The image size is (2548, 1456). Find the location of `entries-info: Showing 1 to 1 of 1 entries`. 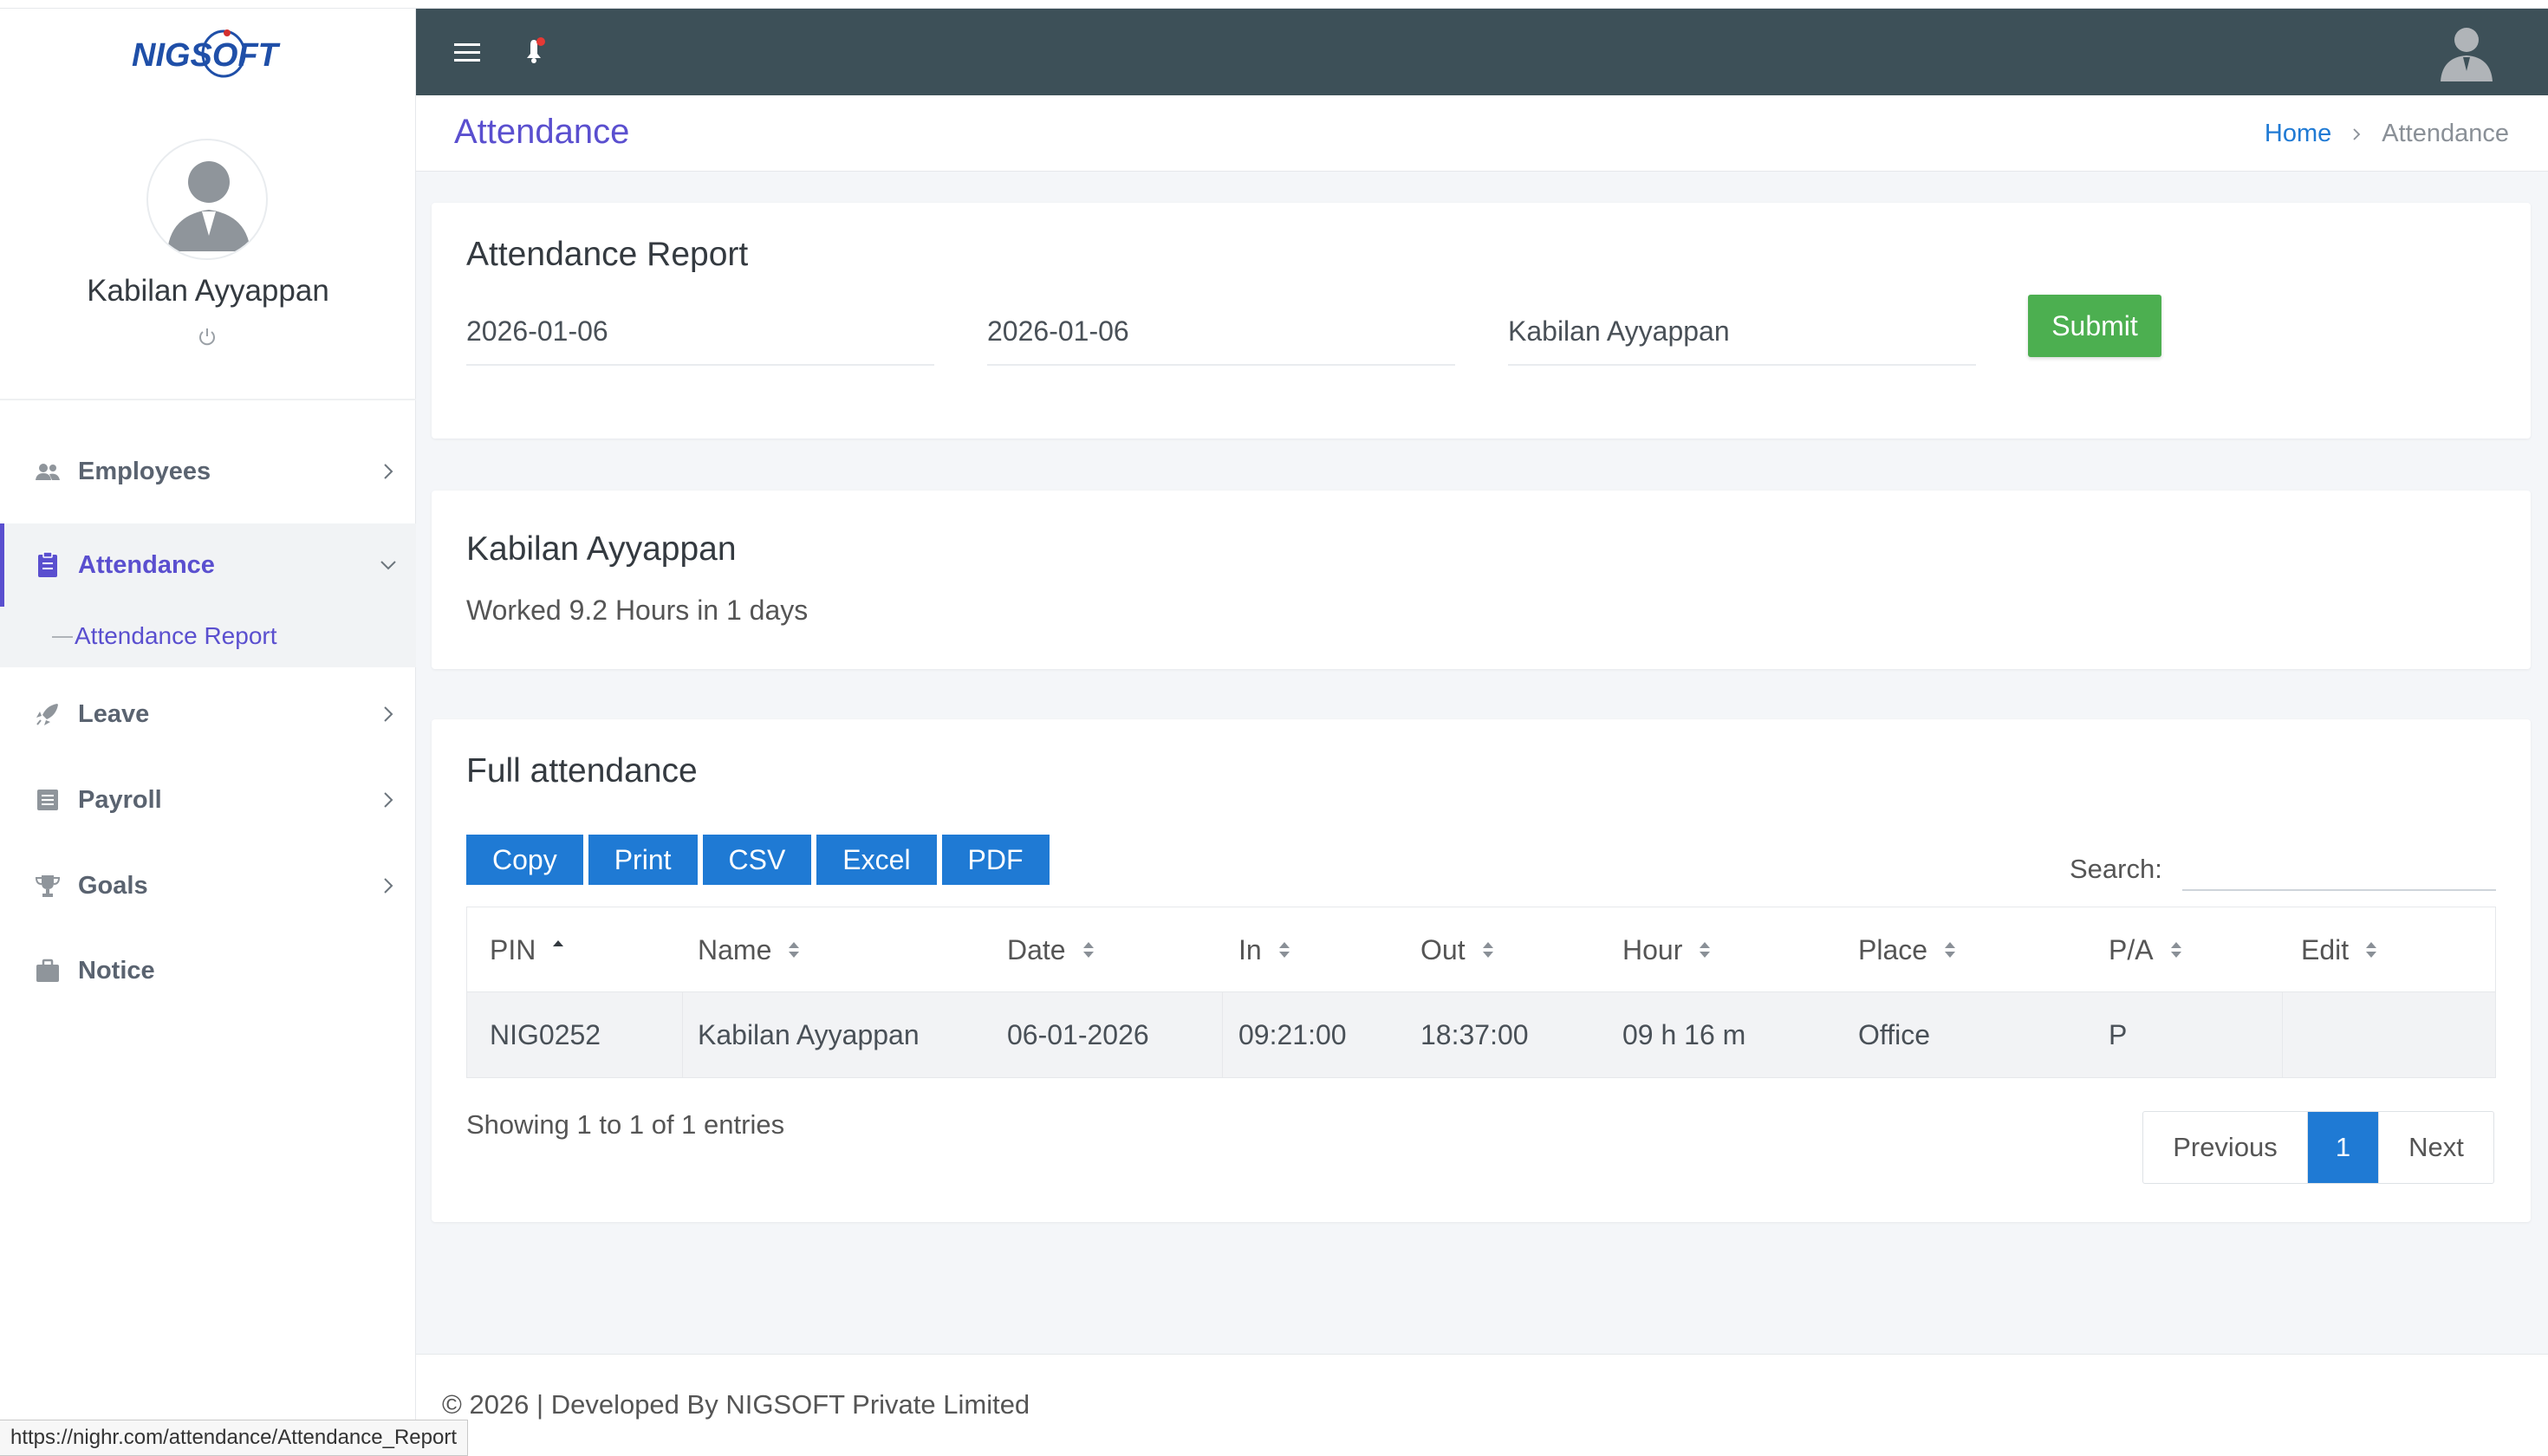

entries-info: Showing 1 to 1 of 1 entries is located at coordinates (625, 1124).